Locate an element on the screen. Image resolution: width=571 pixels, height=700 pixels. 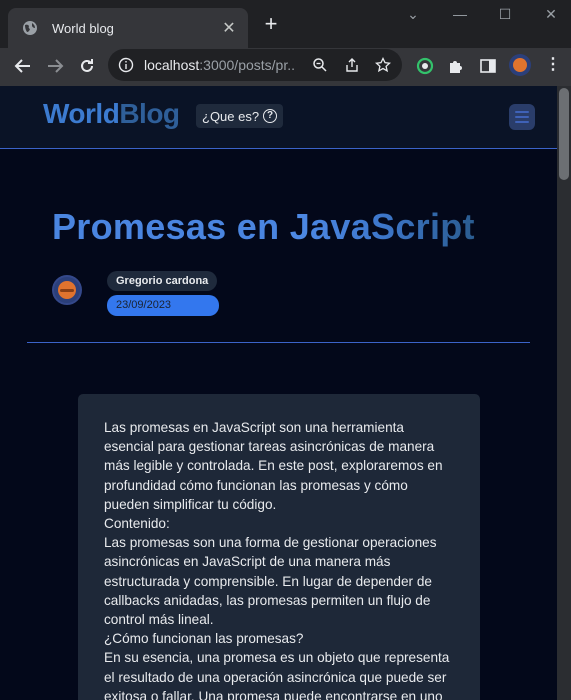
avatar-image is located at coordinates (67, 290).